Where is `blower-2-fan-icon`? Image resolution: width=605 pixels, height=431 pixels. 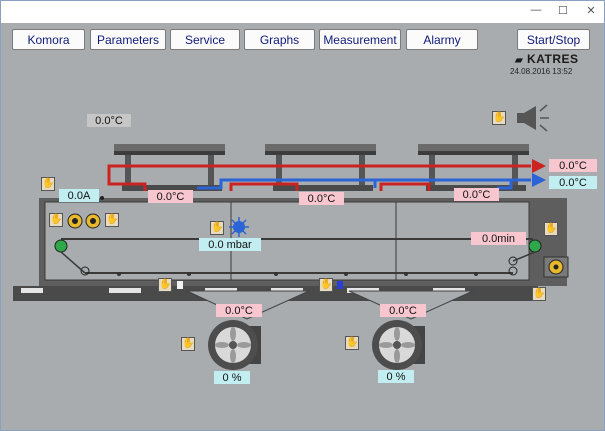 blower-2-fan-icon is located at coordinates (398, 345).